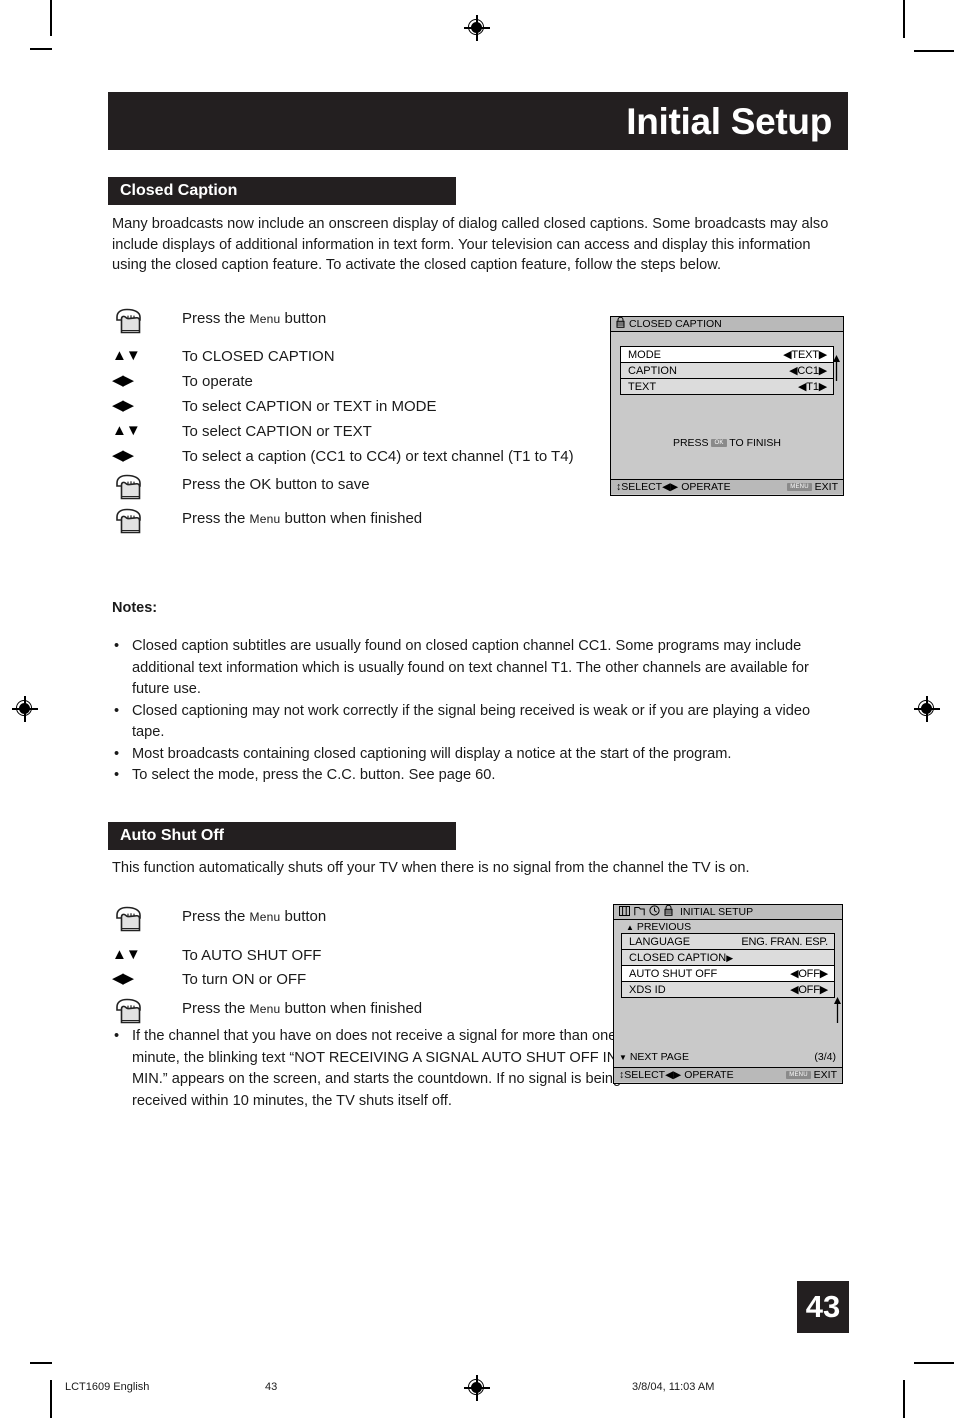 The image size is (954, 1418). What do you see at coordinates (244, 979) in the screenshot?
I see `step-label: To turn ON or OFF` at bounding box center [244, 979].